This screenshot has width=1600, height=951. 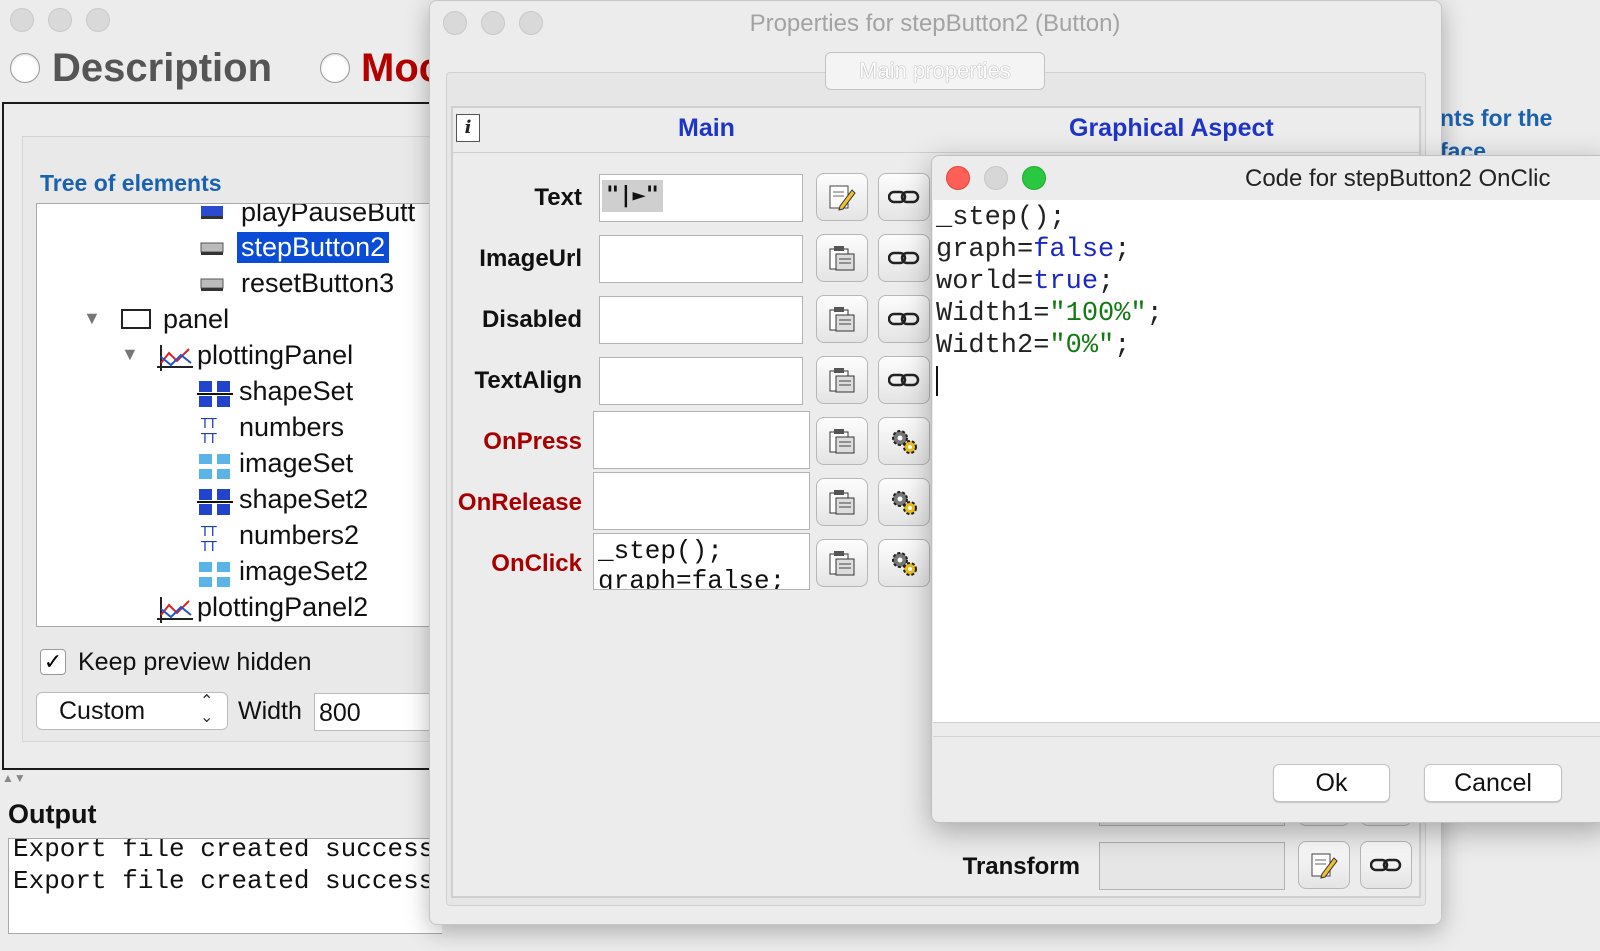 What do you see at coordinates (284, 571) in the screenshot?
I see `tree-item: imageSet2` at bounding box center [284, 571].